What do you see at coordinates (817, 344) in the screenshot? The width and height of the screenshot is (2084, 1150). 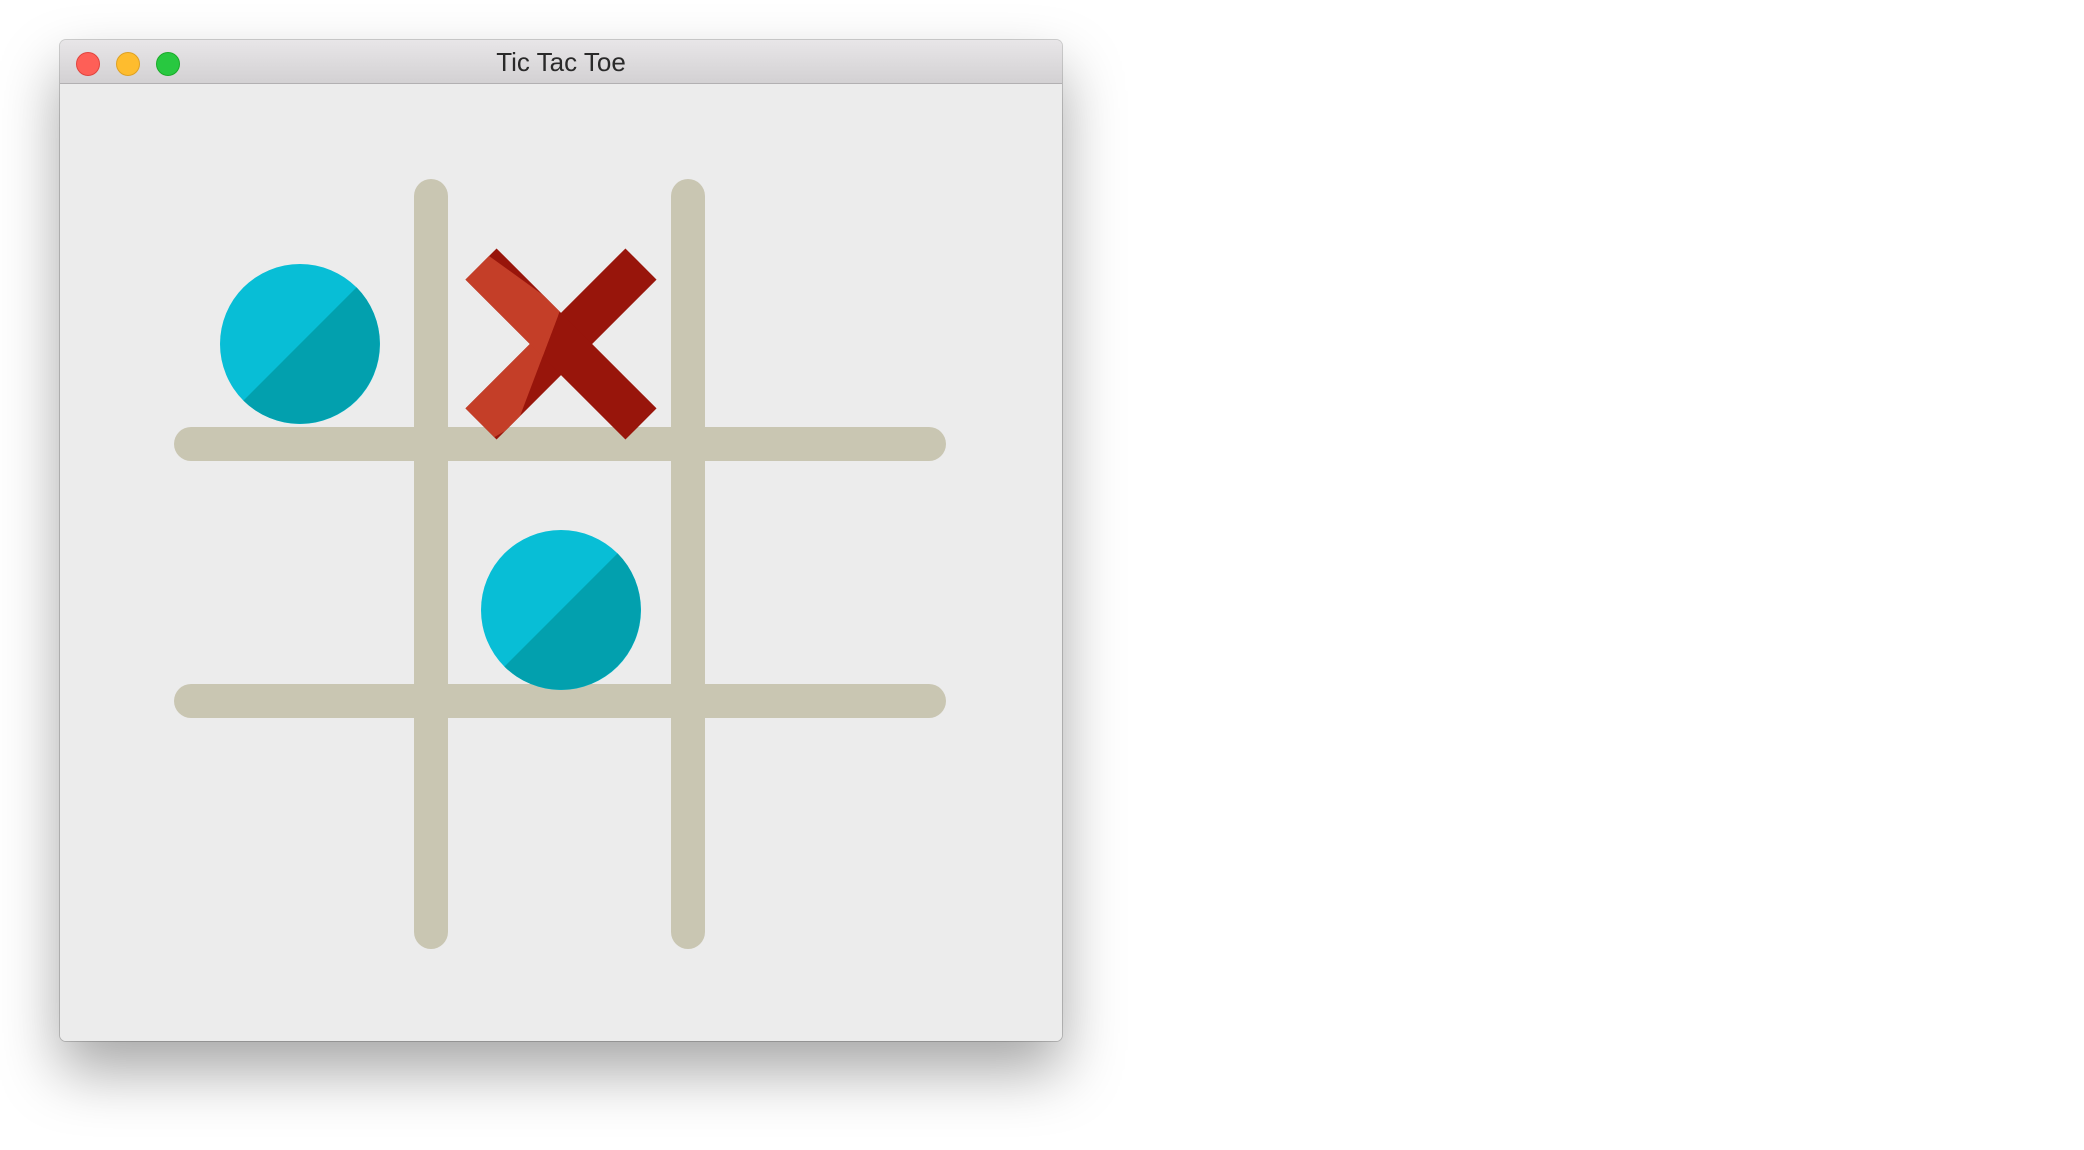 I see `board-cell-r1-c3` at bounding box center [817, 344].